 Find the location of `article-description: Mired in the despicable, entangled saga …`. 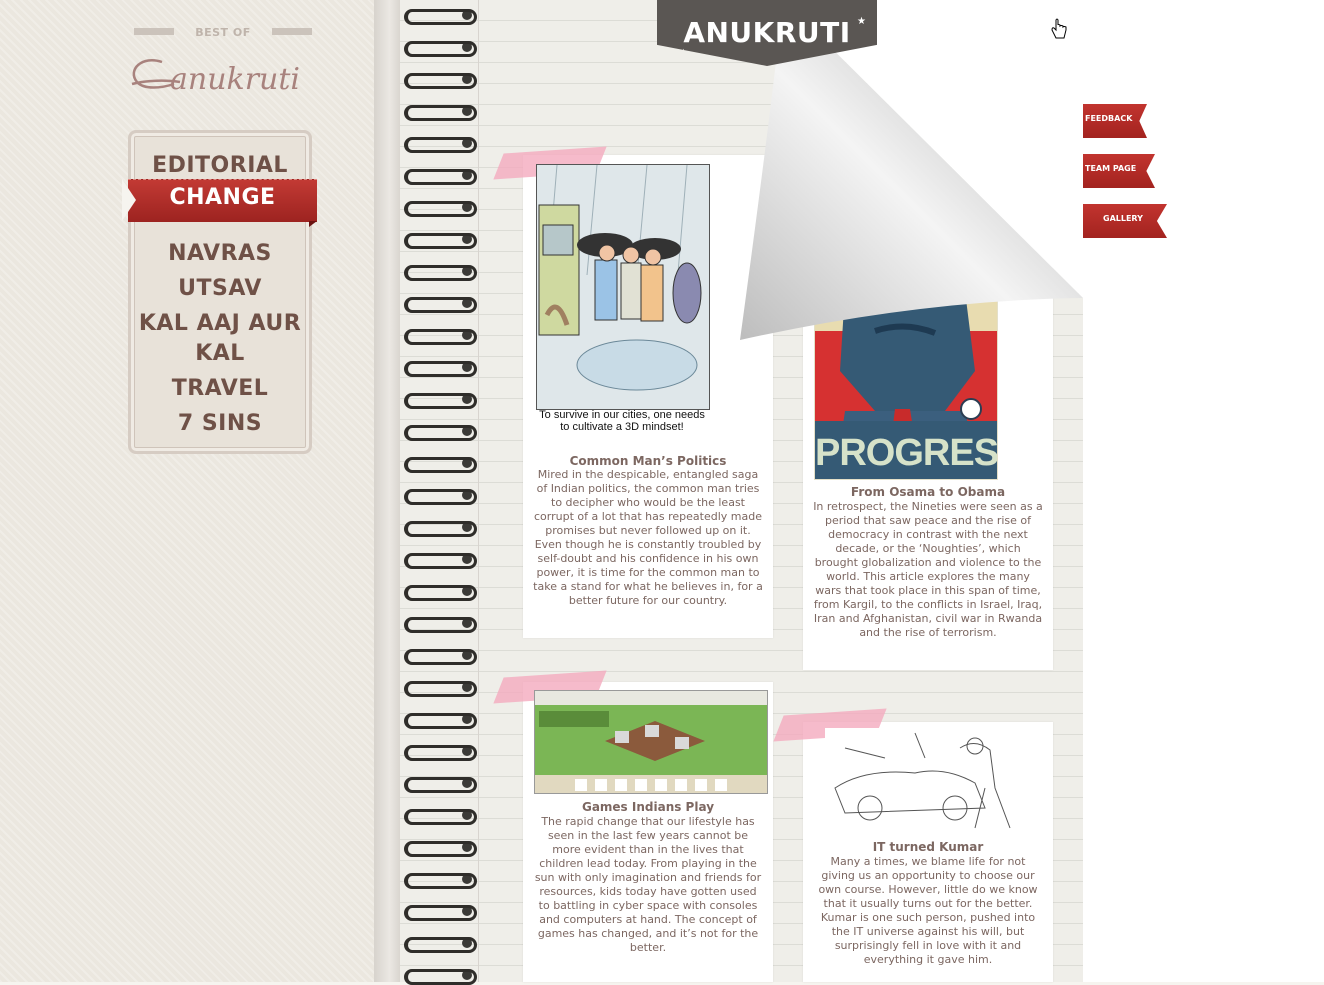

article-description: Mired in the despicable, entangled saga … is located at coordinates (648, 537).